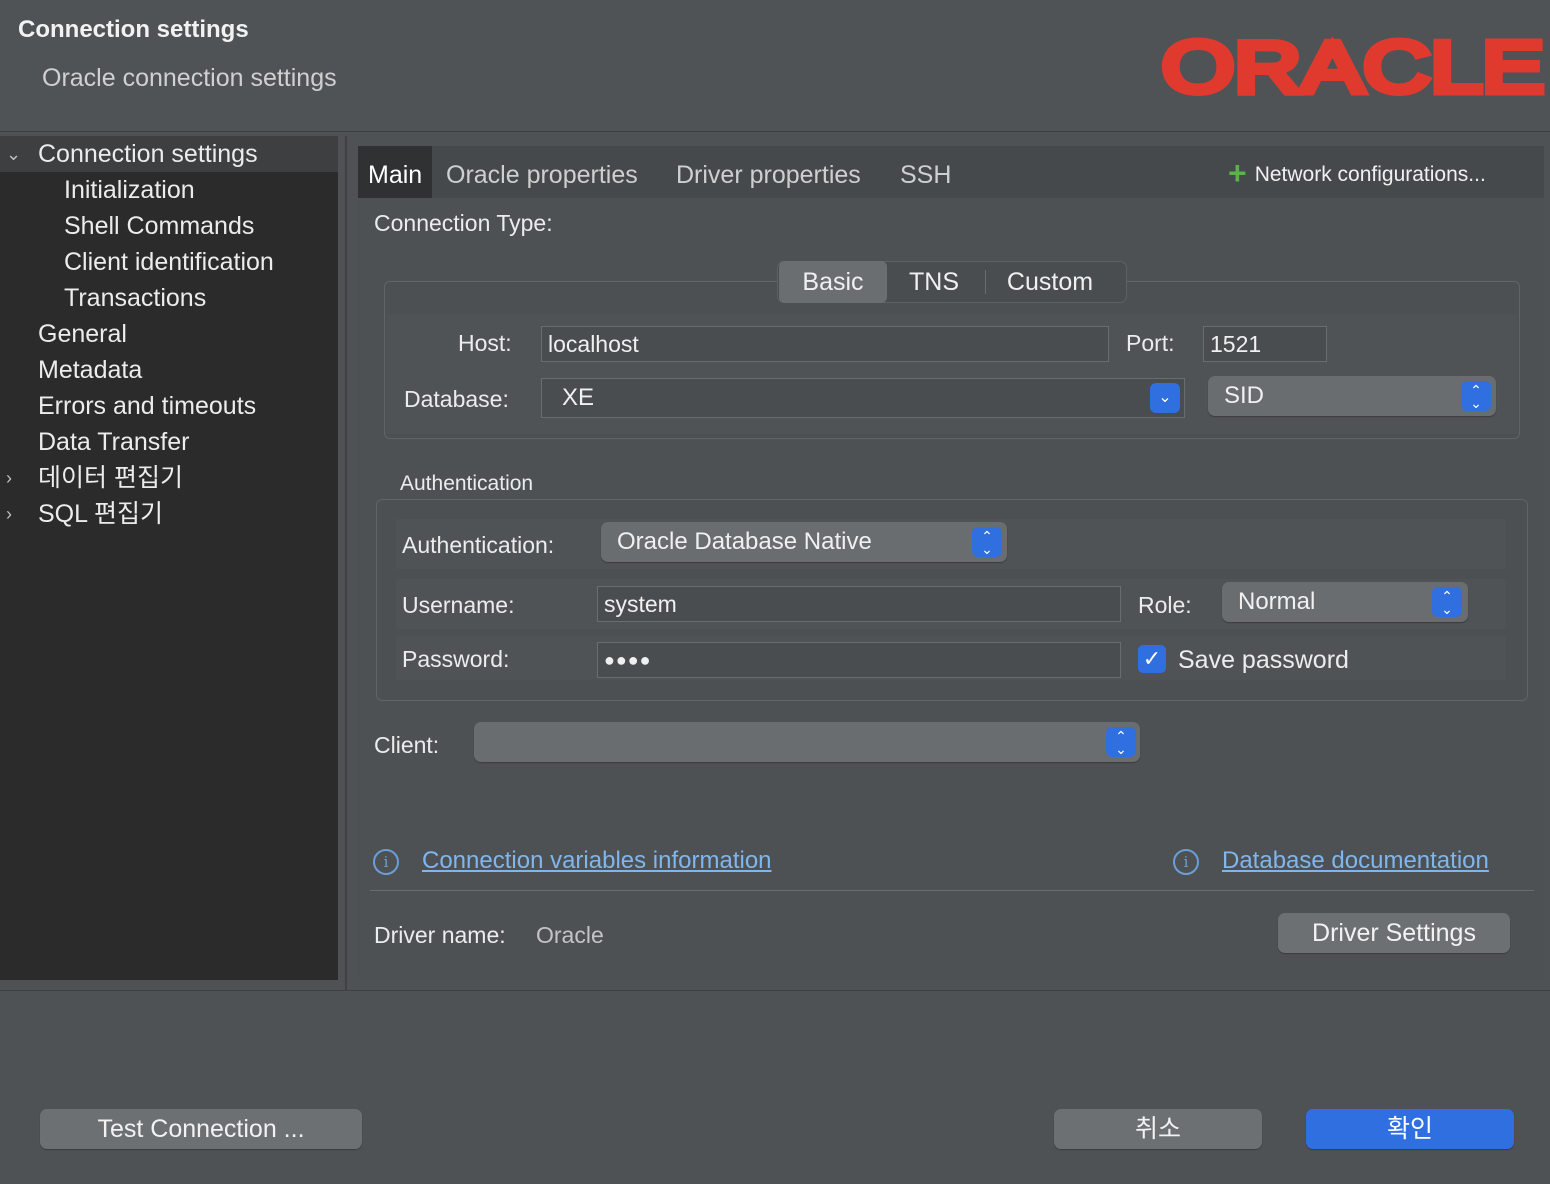  I want to click on driver-settings-button: Driver Settings, so click(1394, 933).